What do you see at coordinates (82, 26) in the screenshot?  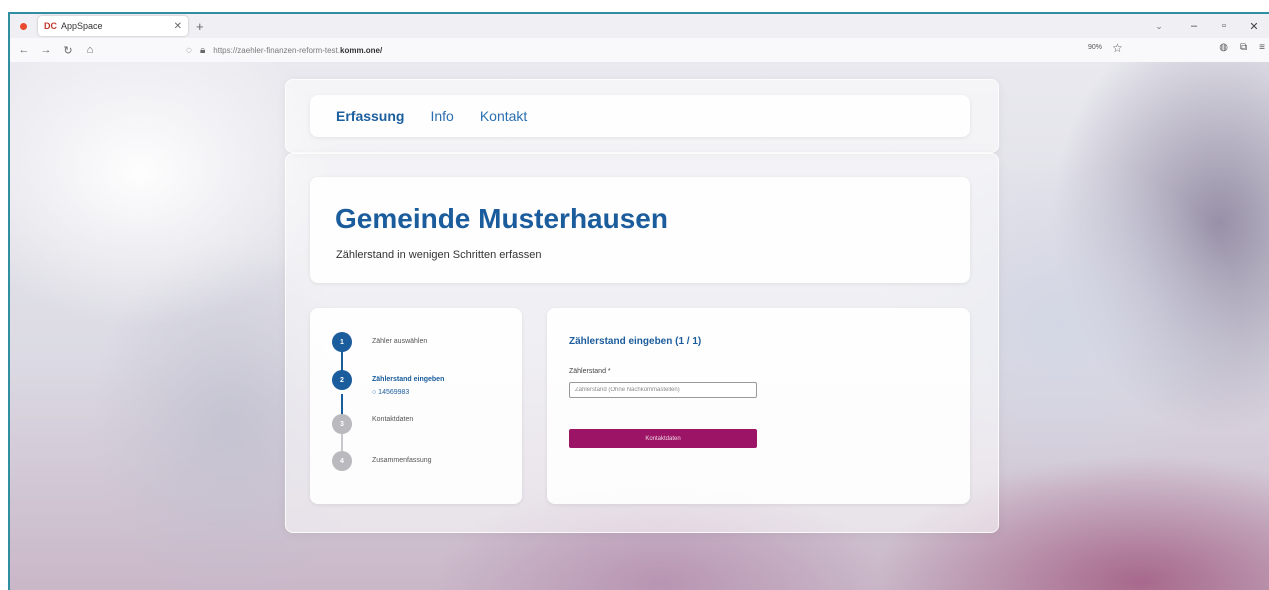 I see `tab-title: AppSpace` at bounding box center [82, 26].